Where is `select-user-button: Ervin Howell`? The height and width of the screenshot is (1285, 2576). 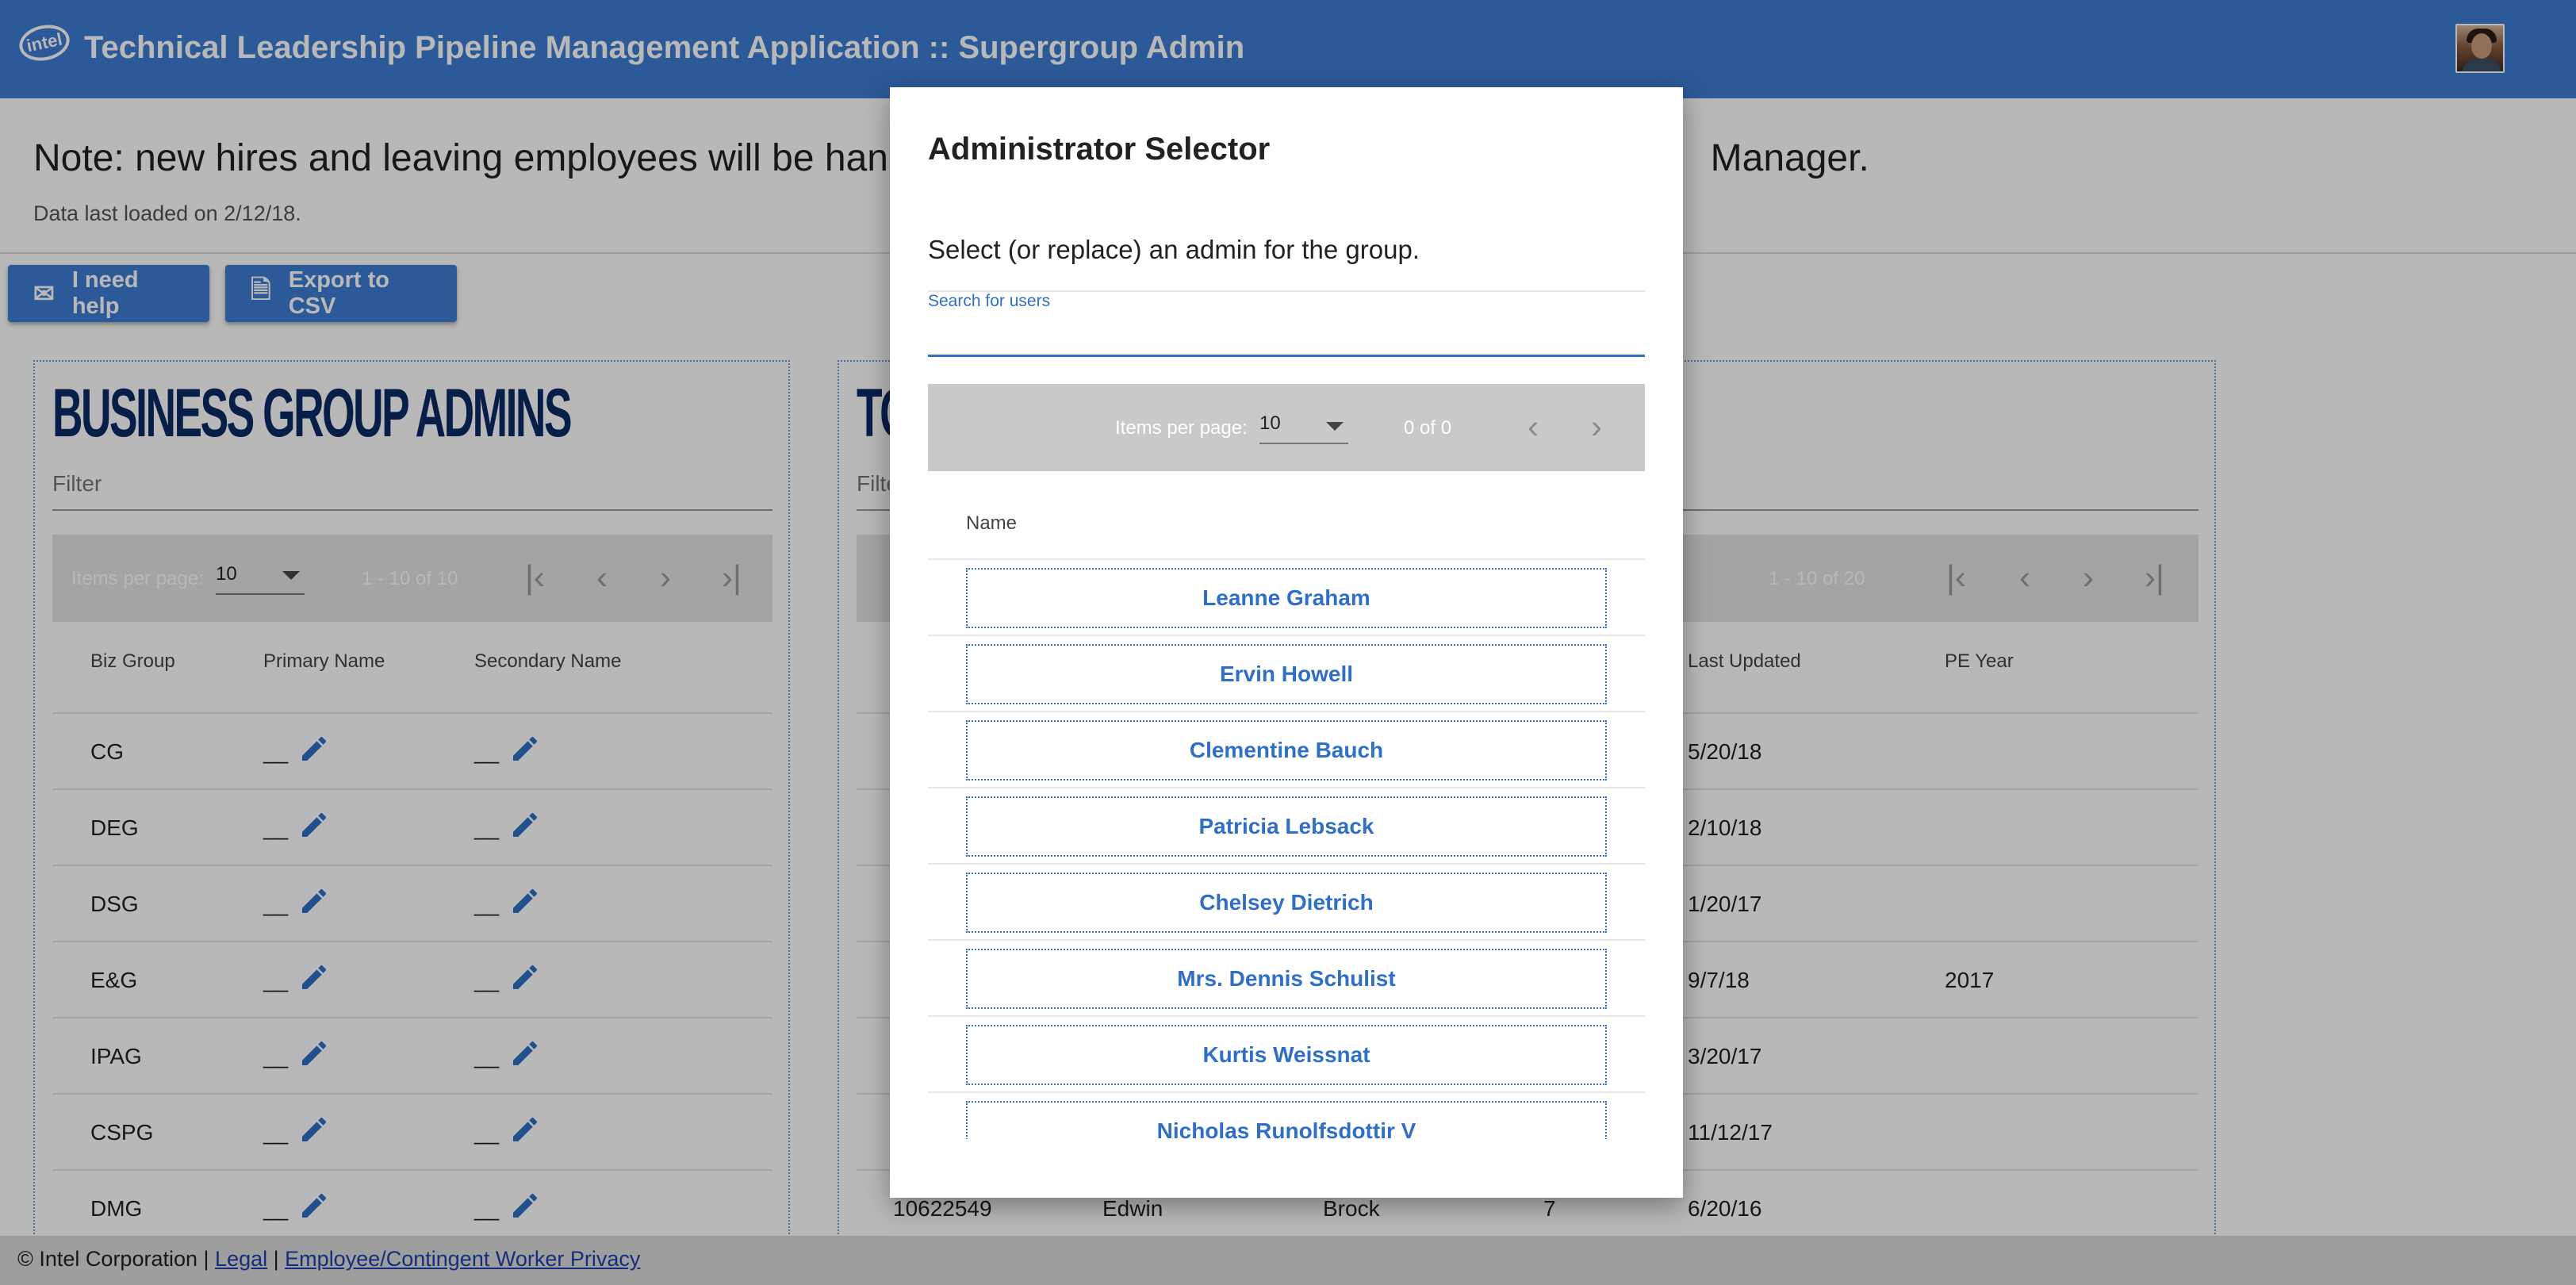 select-user-button: Ervin Howell is located at coordinates (1286, 674).